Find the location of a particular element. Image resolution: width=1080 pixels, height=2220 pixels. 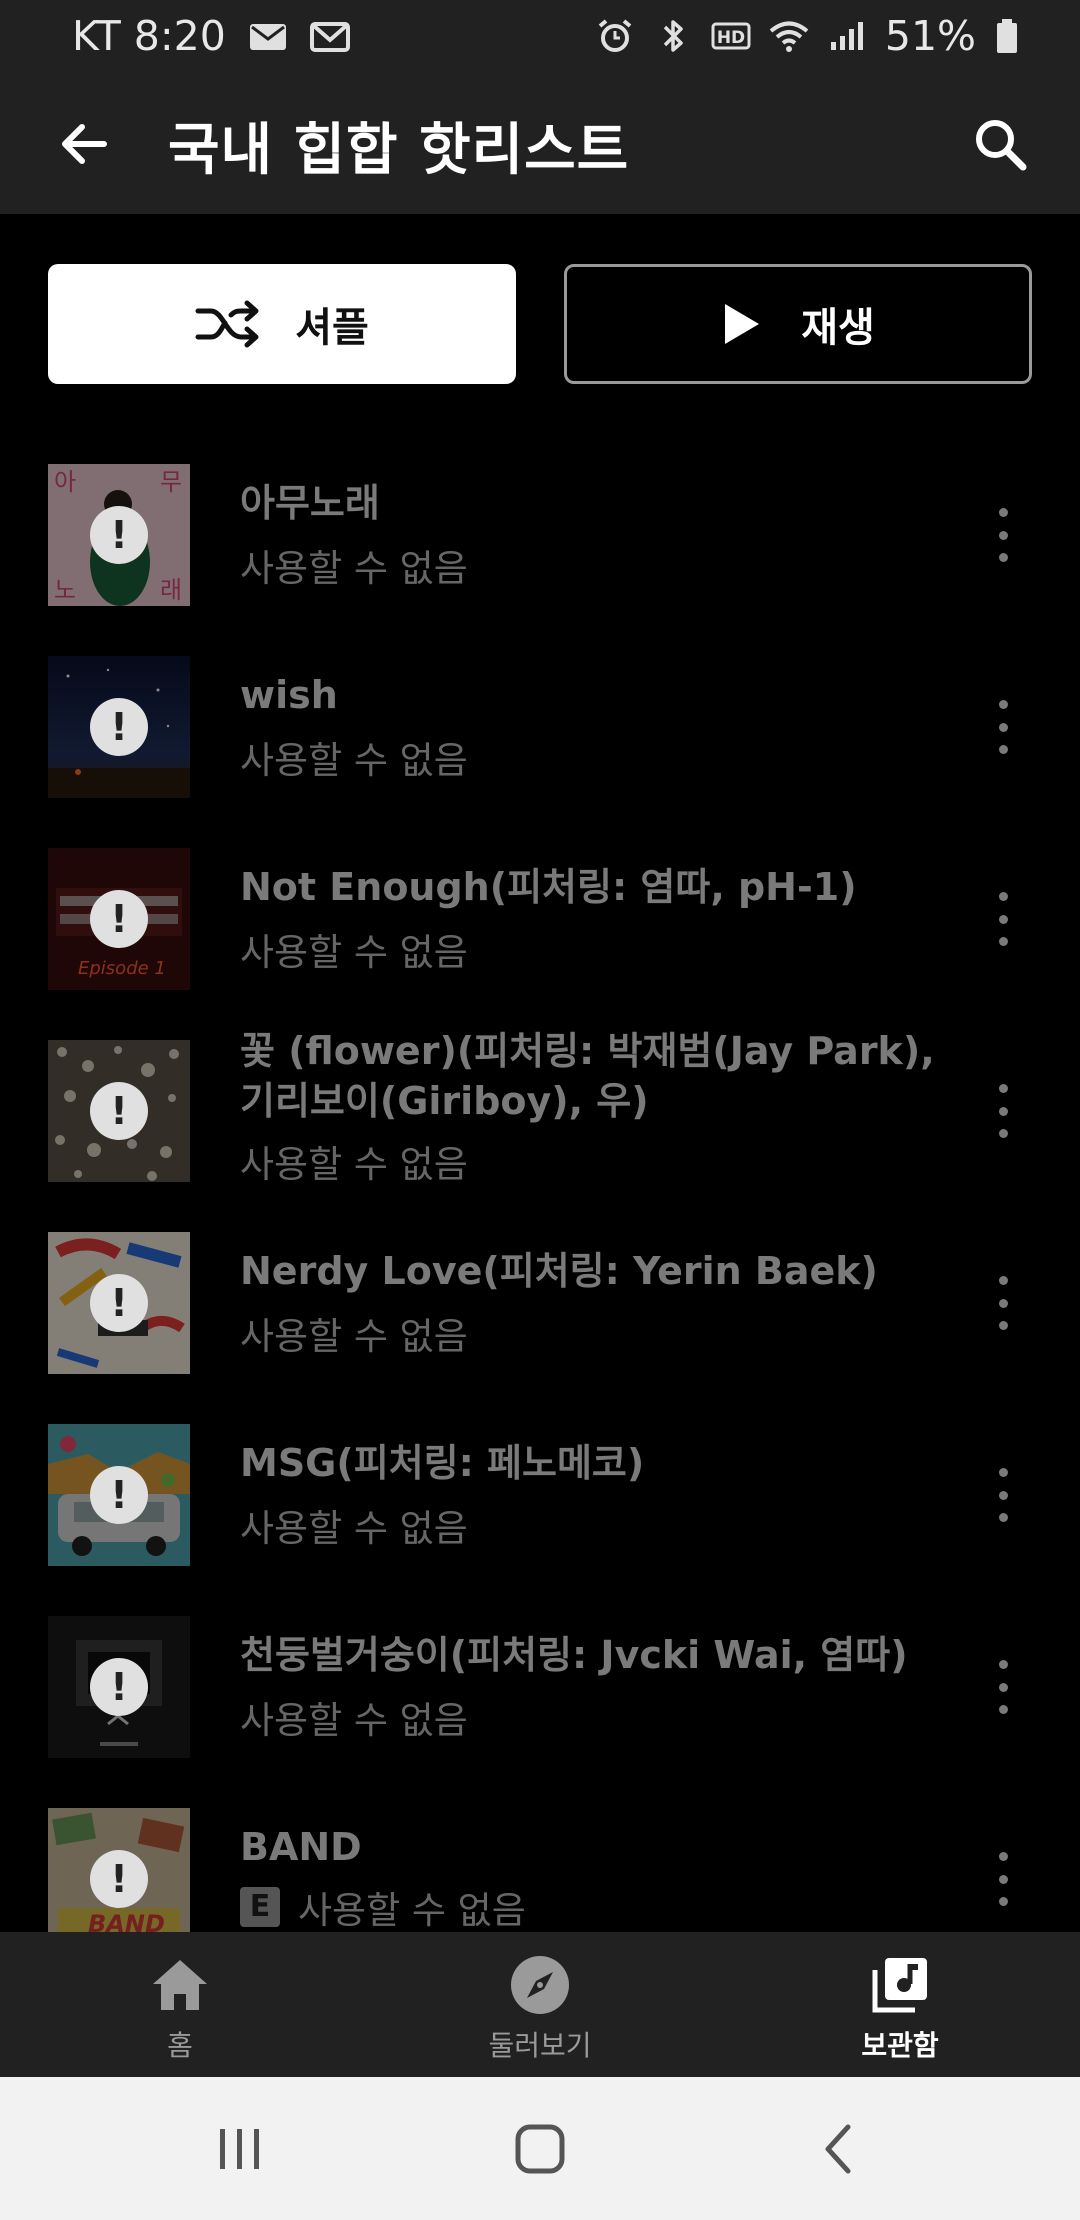

track-row: ! wish 사용할 수 없음 is located at coordinates (540, 728).